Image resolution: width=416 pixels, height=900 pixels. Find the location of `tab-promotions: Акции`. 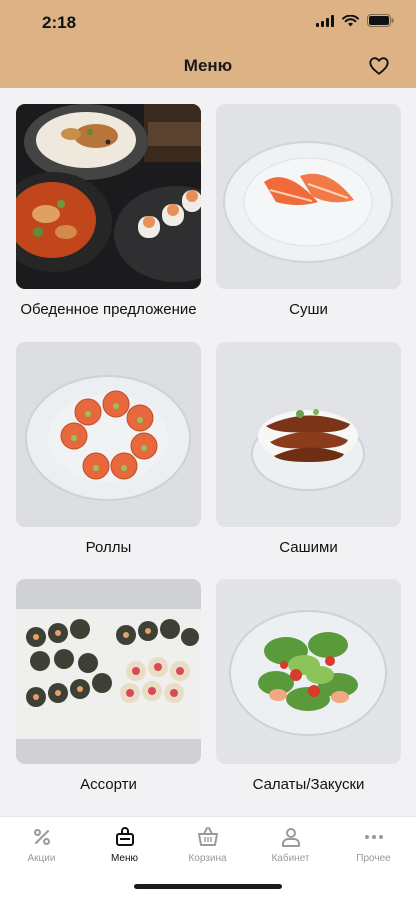

tab-promotions: Акции is located at coordinates (41, 844).